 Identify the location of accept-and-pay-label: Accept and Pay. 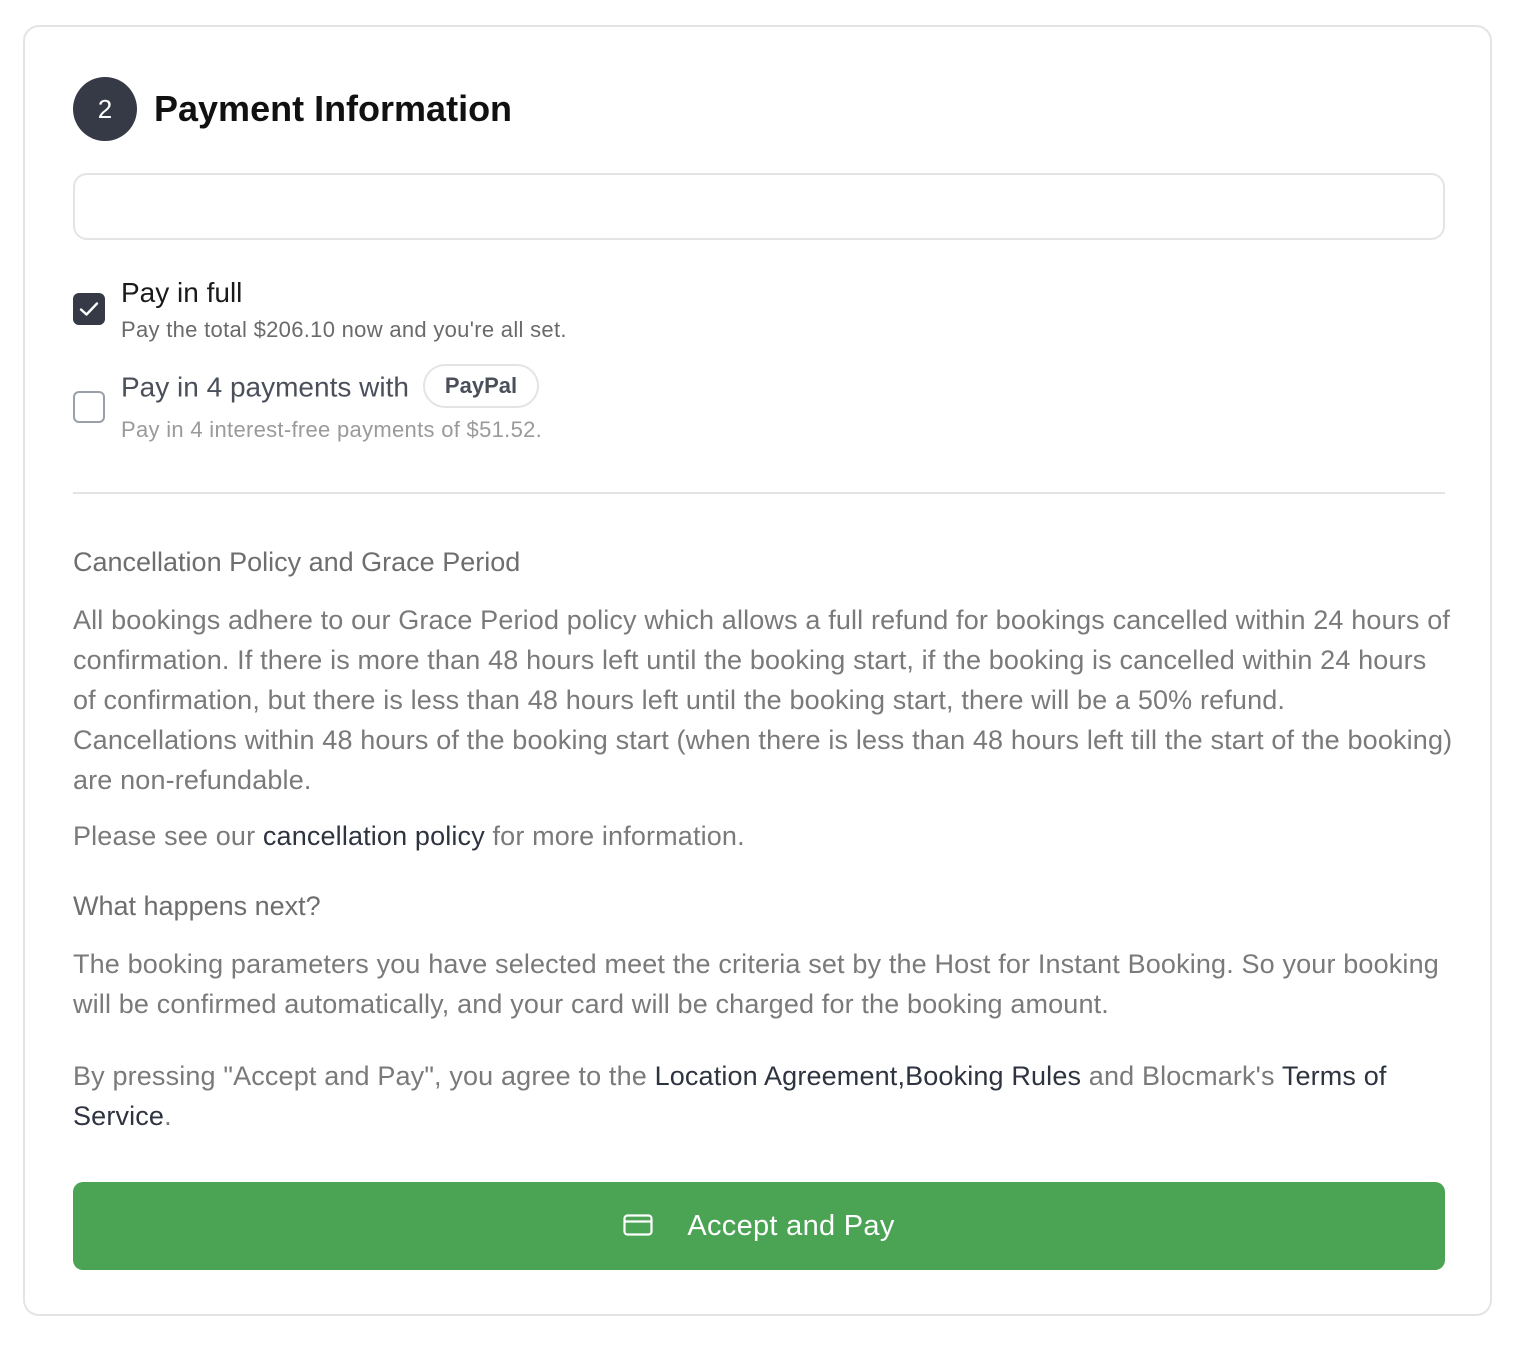
(791, 1225).